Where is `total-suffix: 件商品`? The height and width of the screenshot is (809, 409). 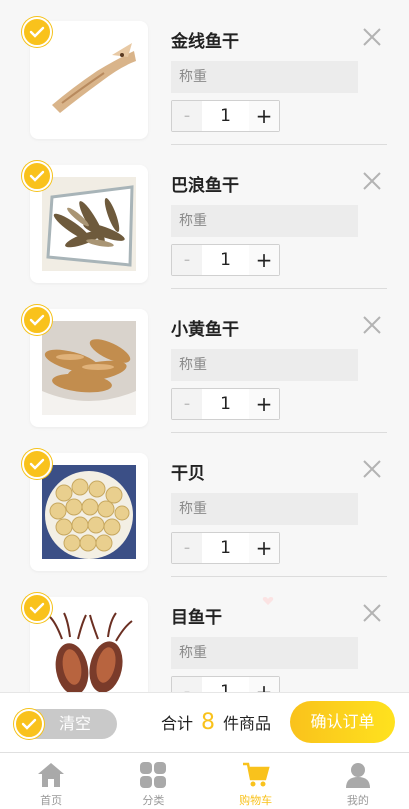 total-suffix: 件商品 is located at coordinates (247, 723).